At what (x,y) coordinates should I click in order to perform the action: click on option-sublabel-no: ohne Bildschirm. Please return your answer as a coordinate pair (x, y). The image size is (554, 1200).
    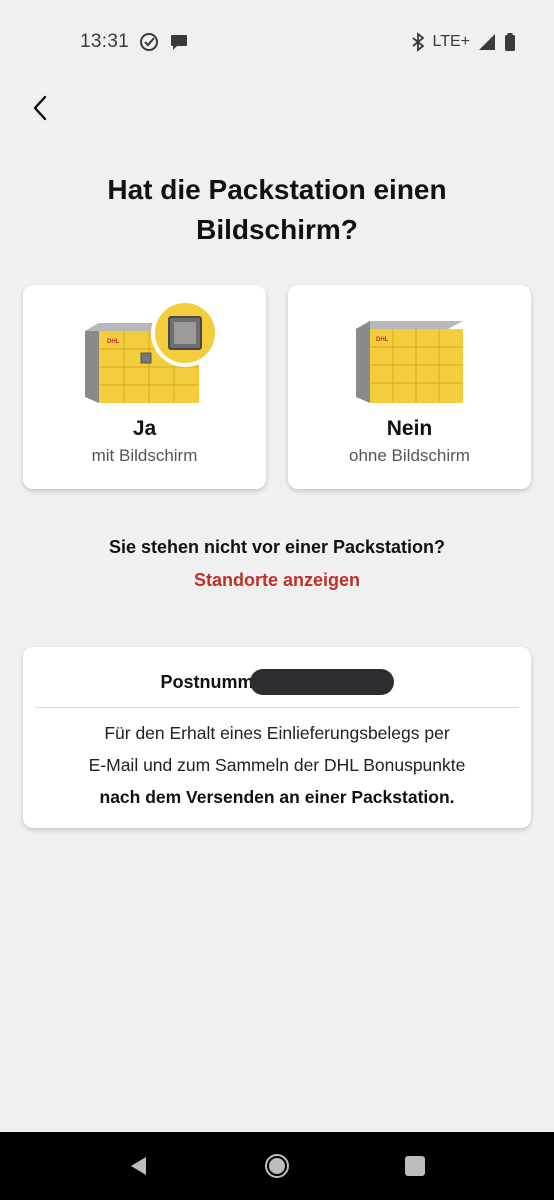
    Looking at the image, I should click on (409, 455).